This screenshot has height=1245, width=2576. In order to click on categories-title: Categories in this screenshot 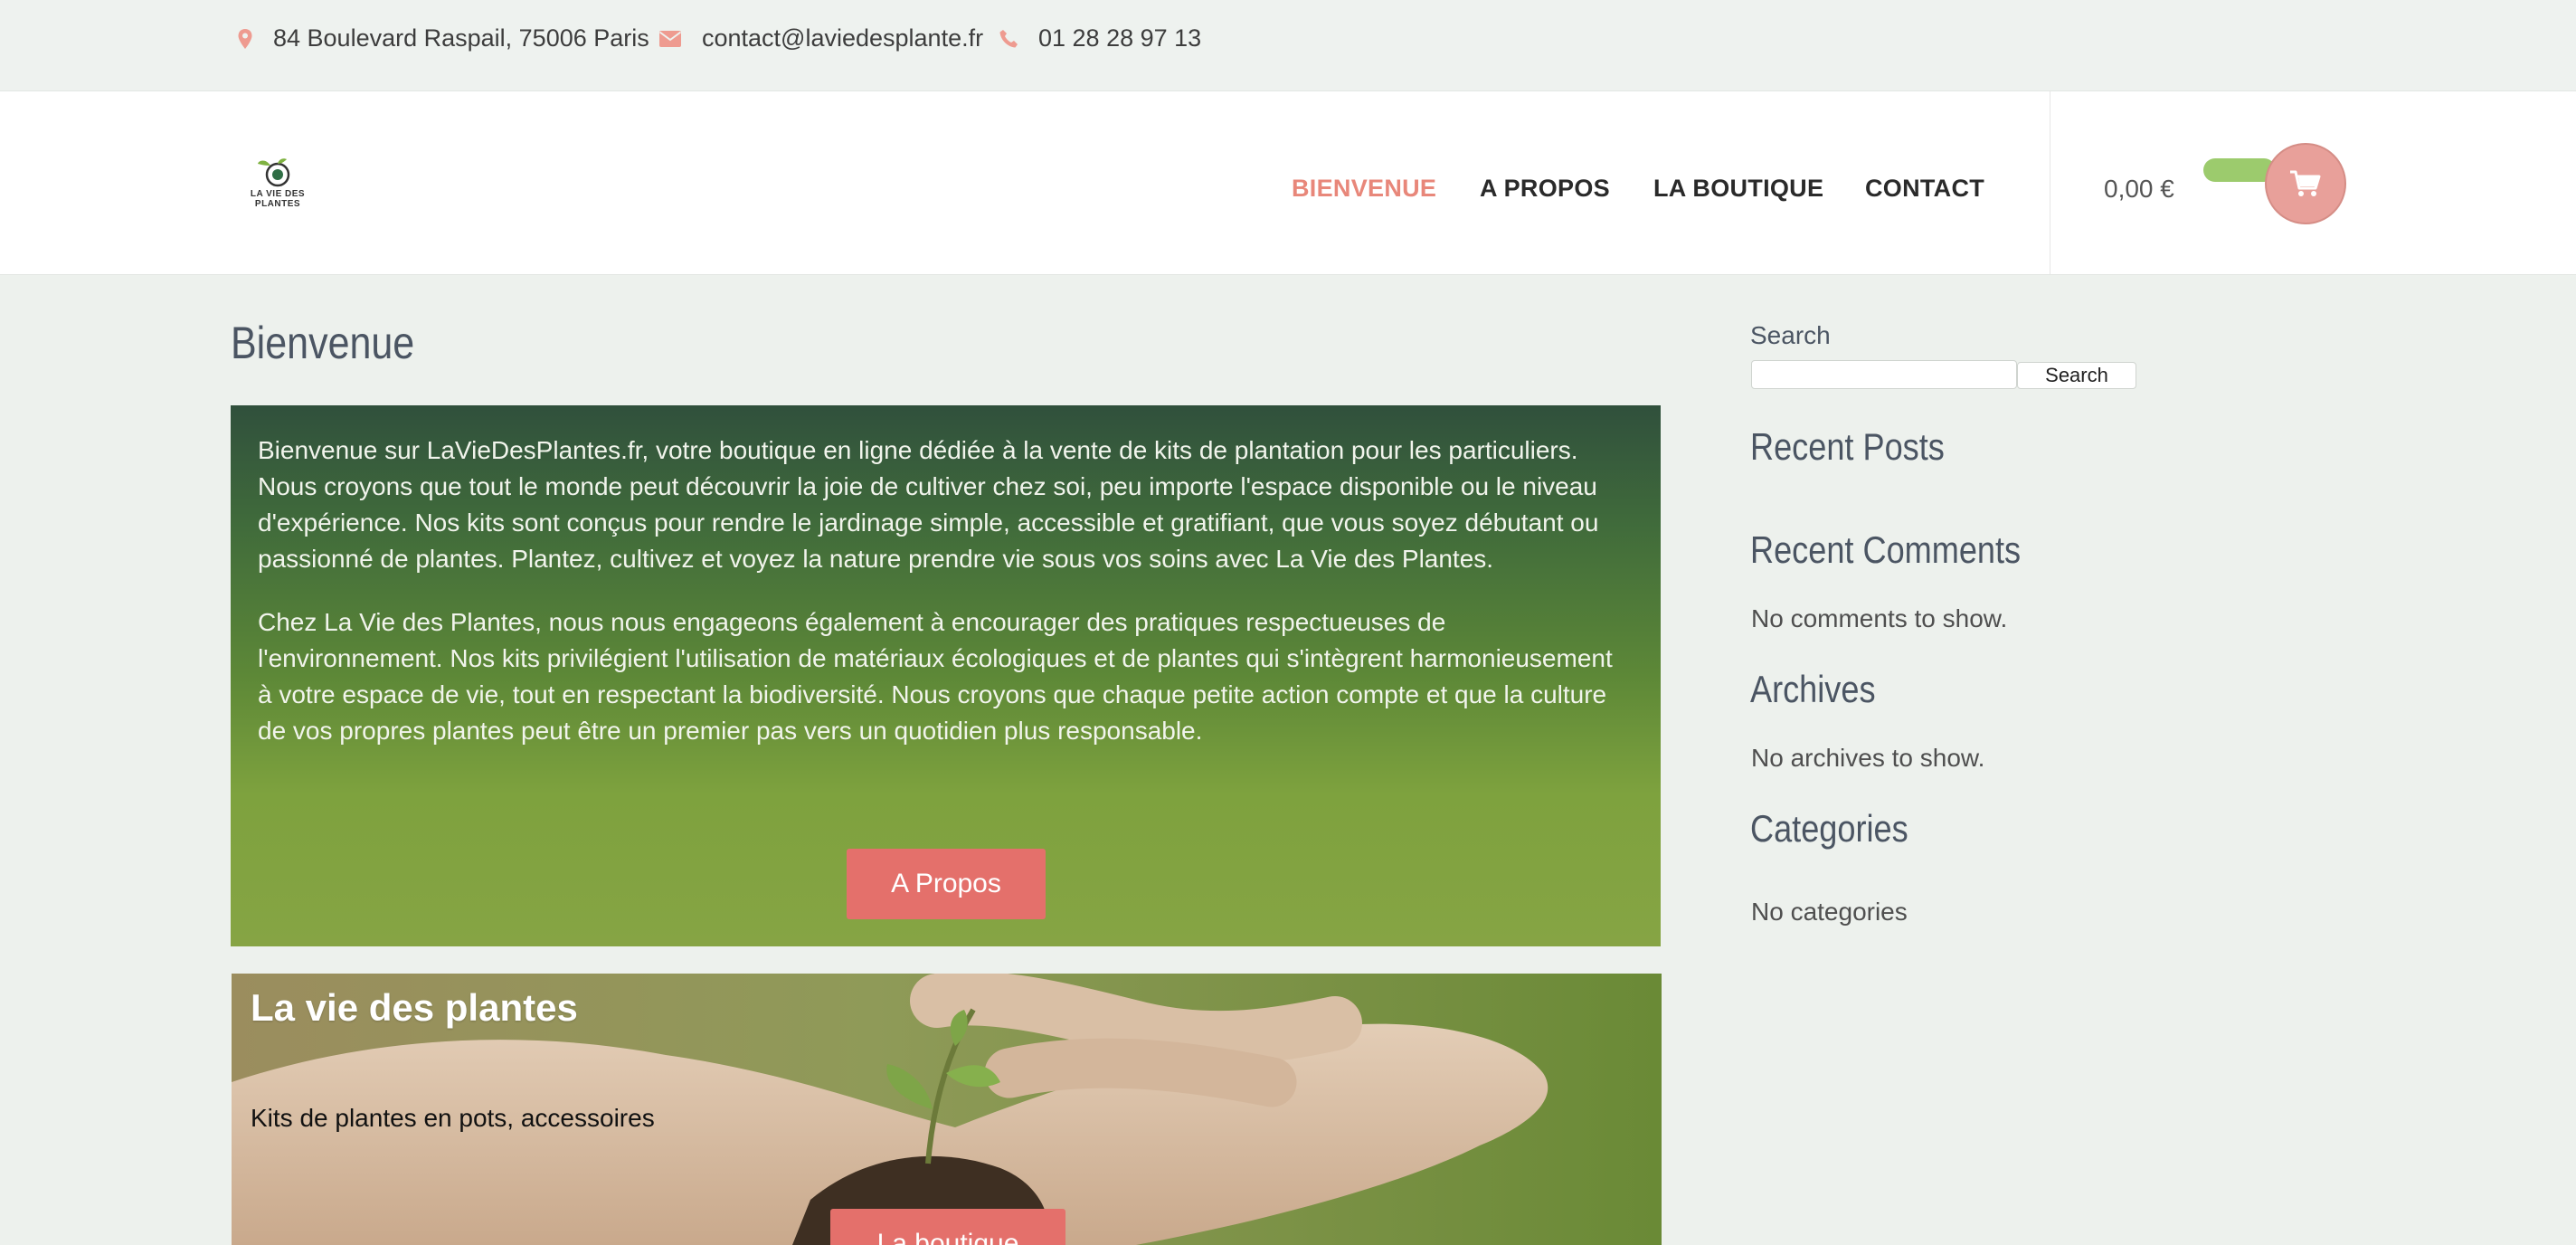, I will do `click(1829, 828)`.